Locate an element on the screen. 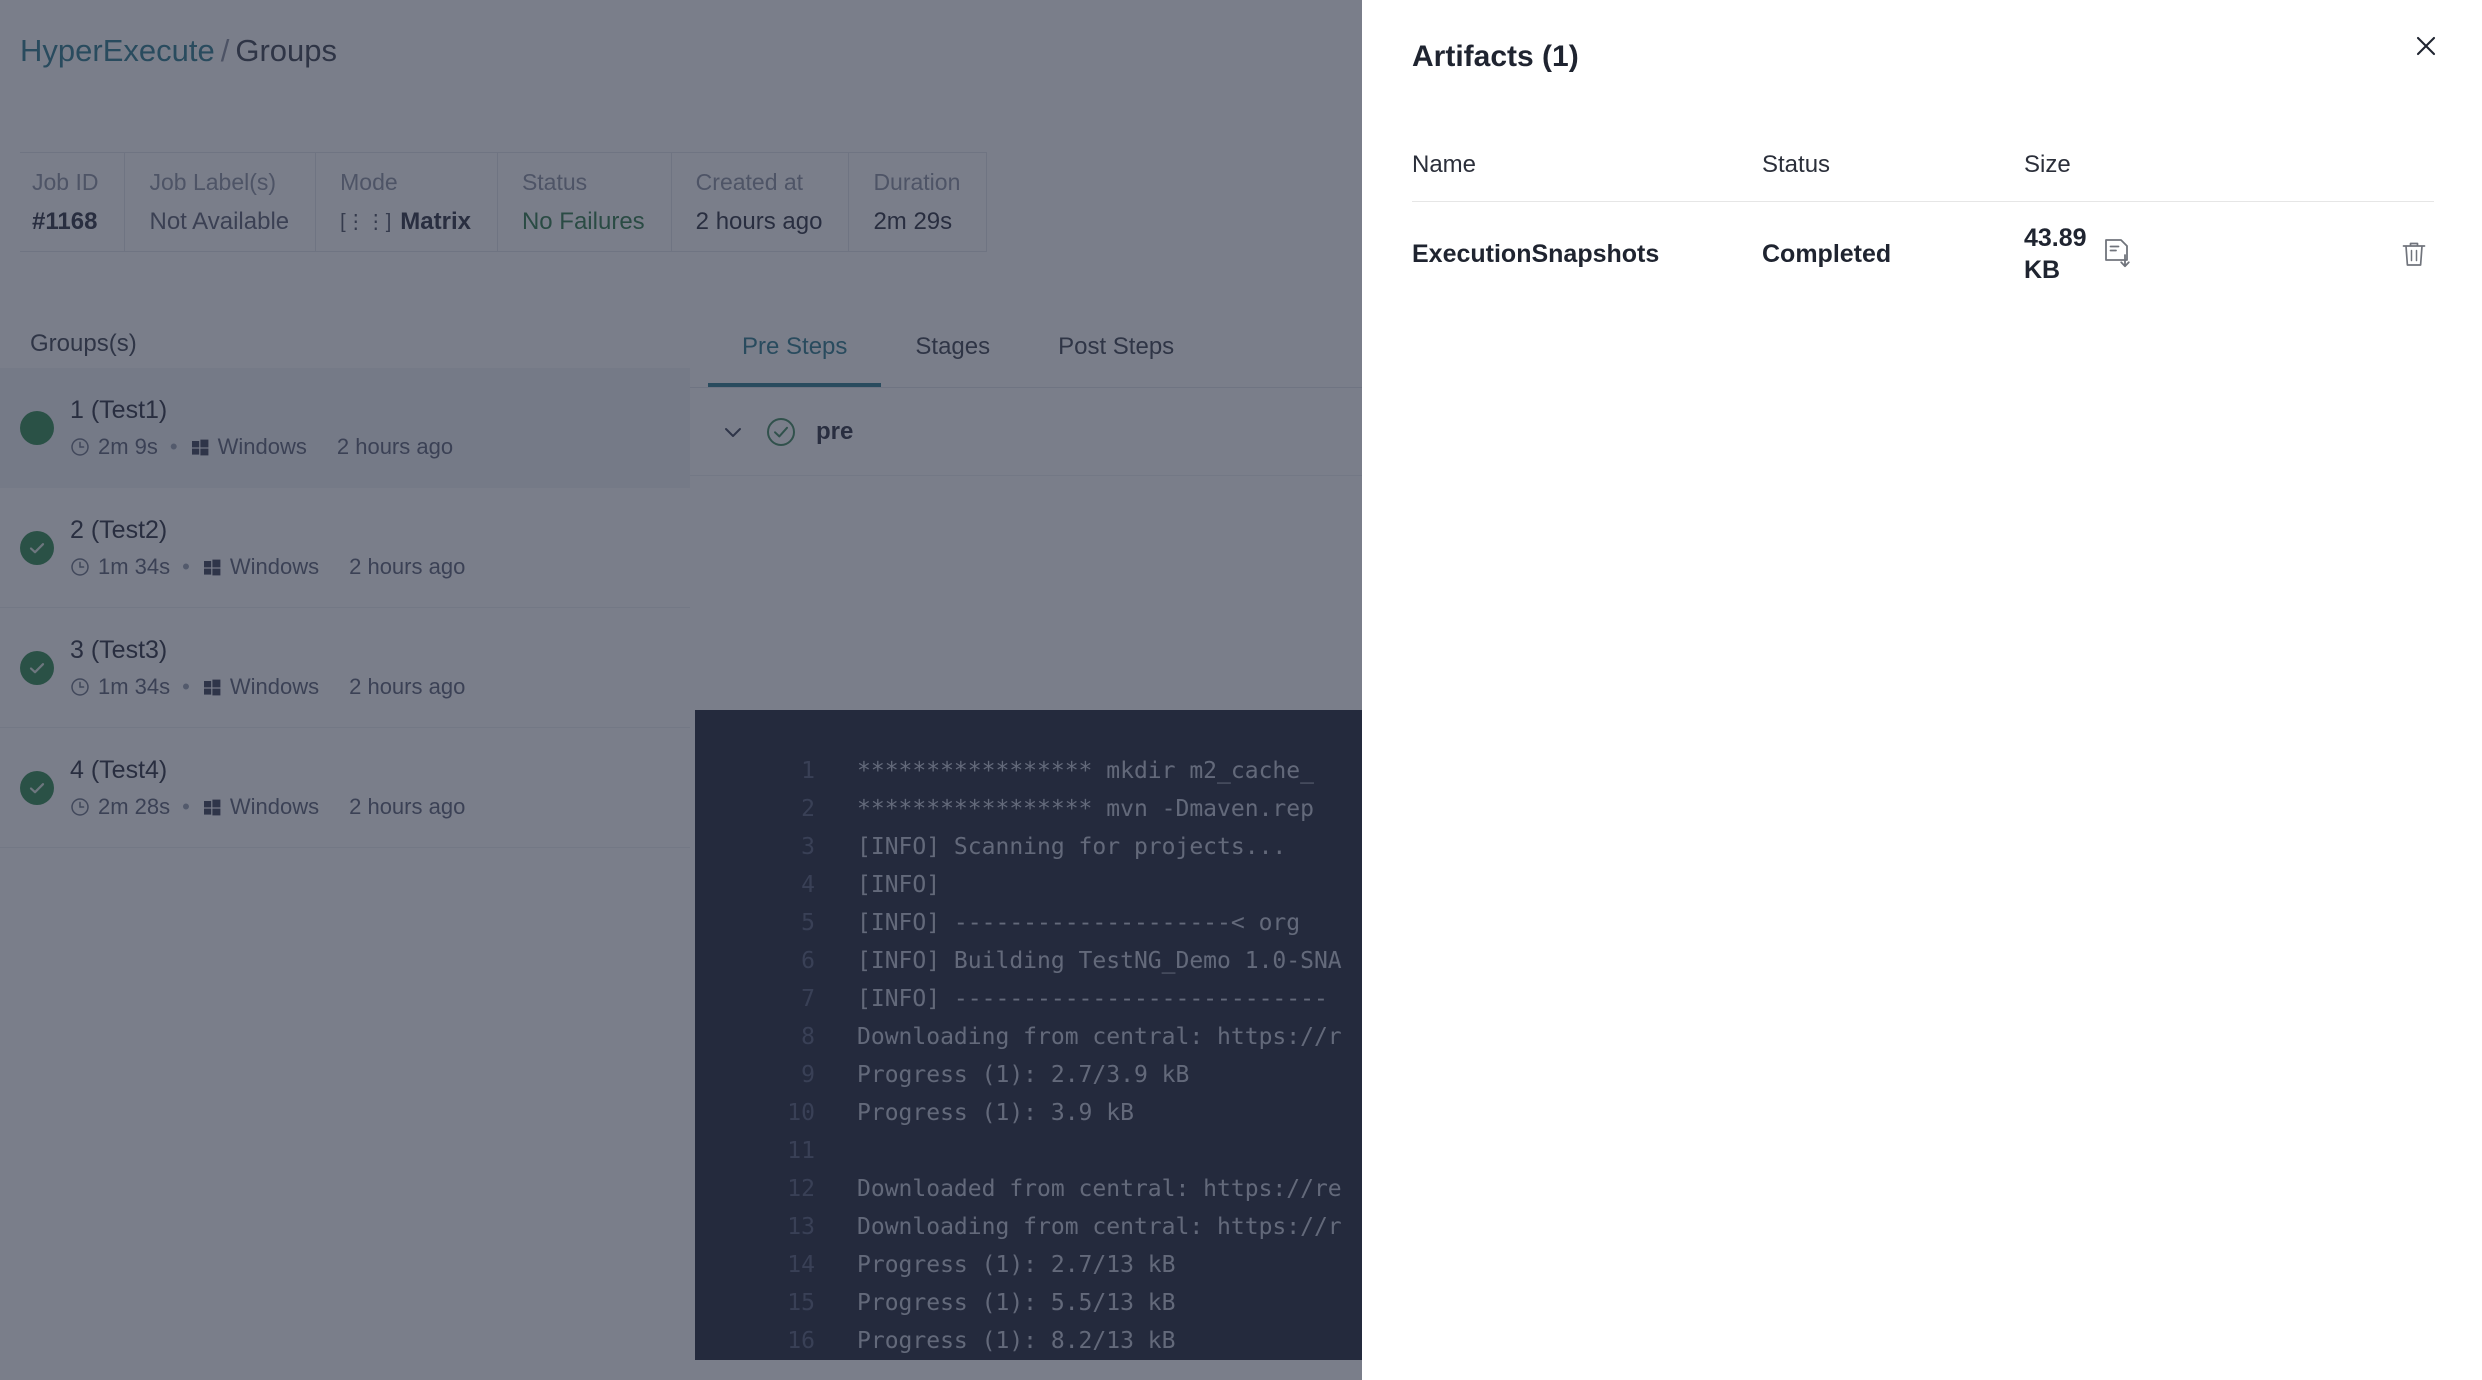 This screenshot has height=1380, width=2482. breadcrumb: HyperExecute / Groups is located at coordinates (178, 51).